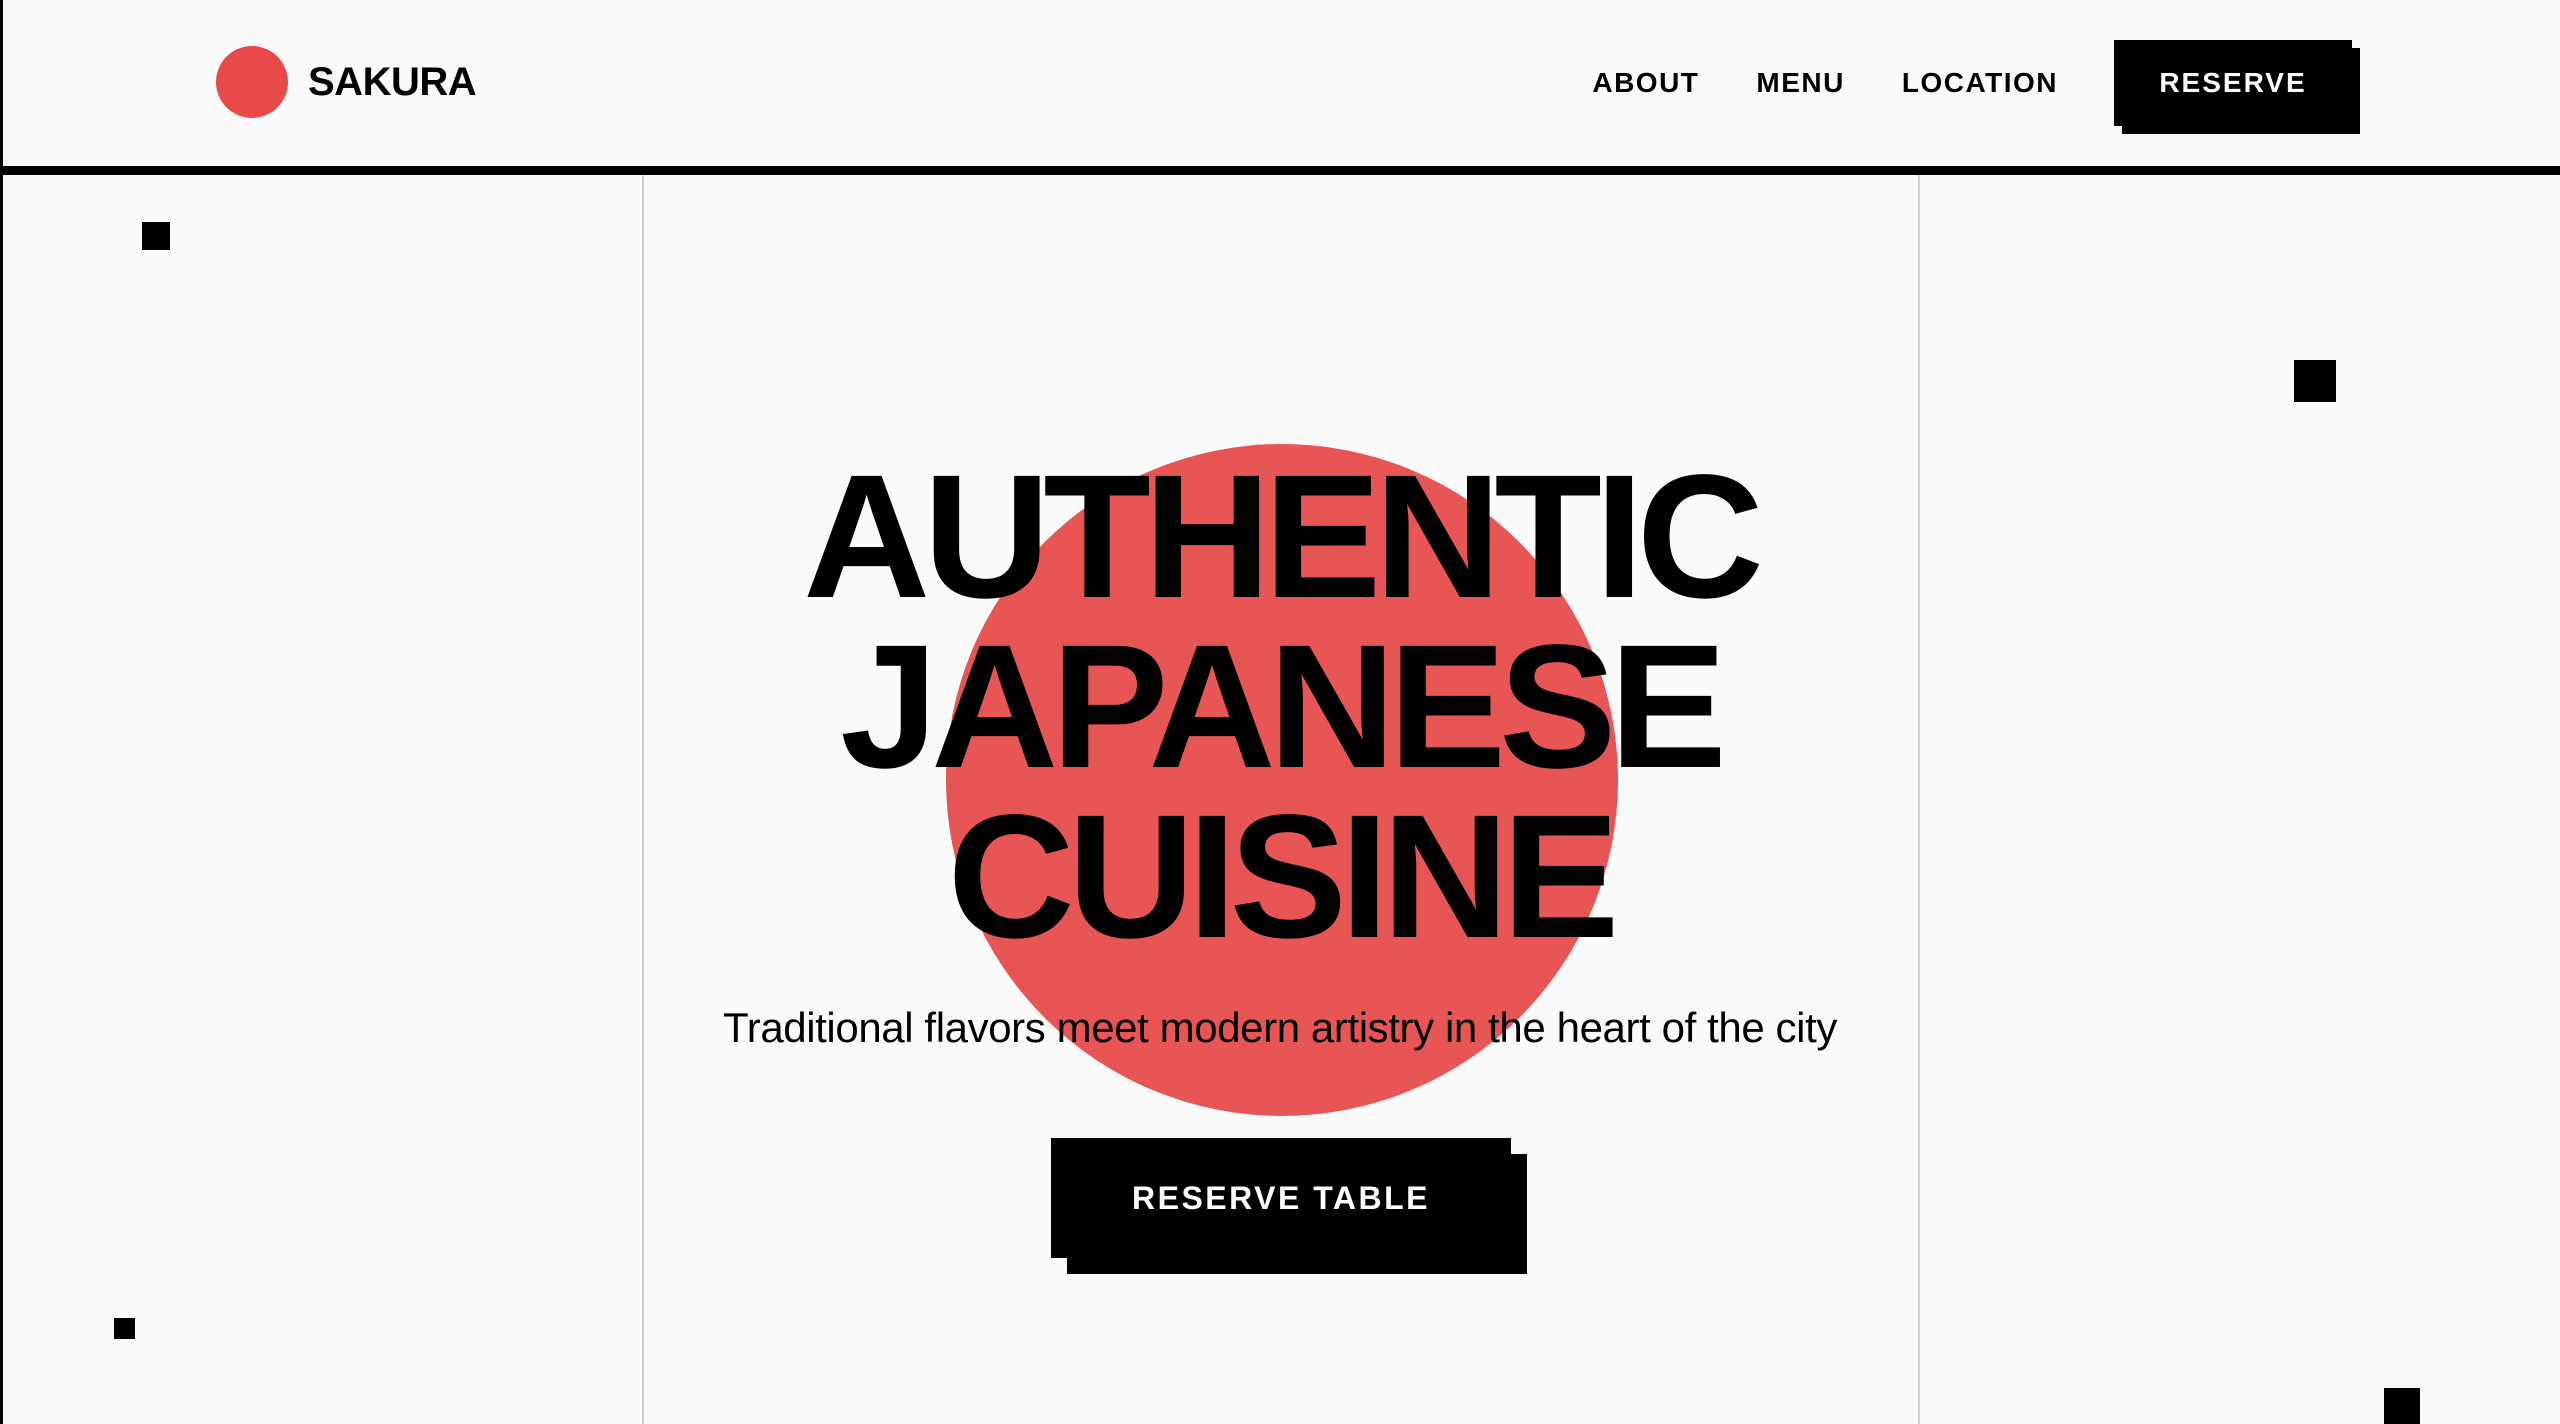 Image resolution: width=2560 pixels, height=1424 pixels. Describe the element at coordinates (1280, 84) in the screenshot. I see `site-header: SAKURA ABOUT MENU LOCATION RESERVE` at that location.